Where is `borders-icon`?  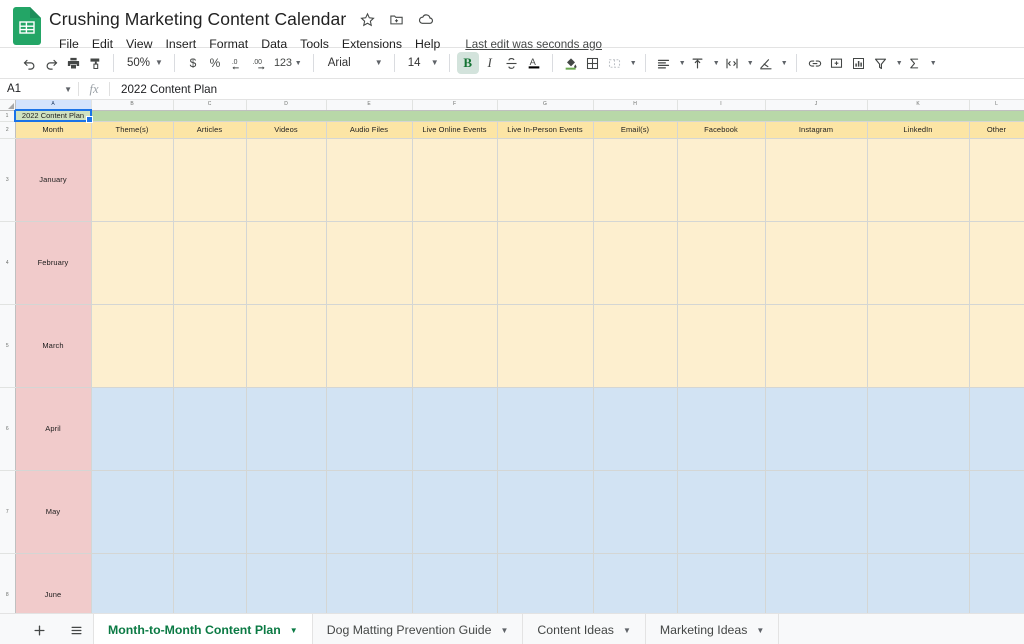
borders-icon is located at coordinates (593, 63).